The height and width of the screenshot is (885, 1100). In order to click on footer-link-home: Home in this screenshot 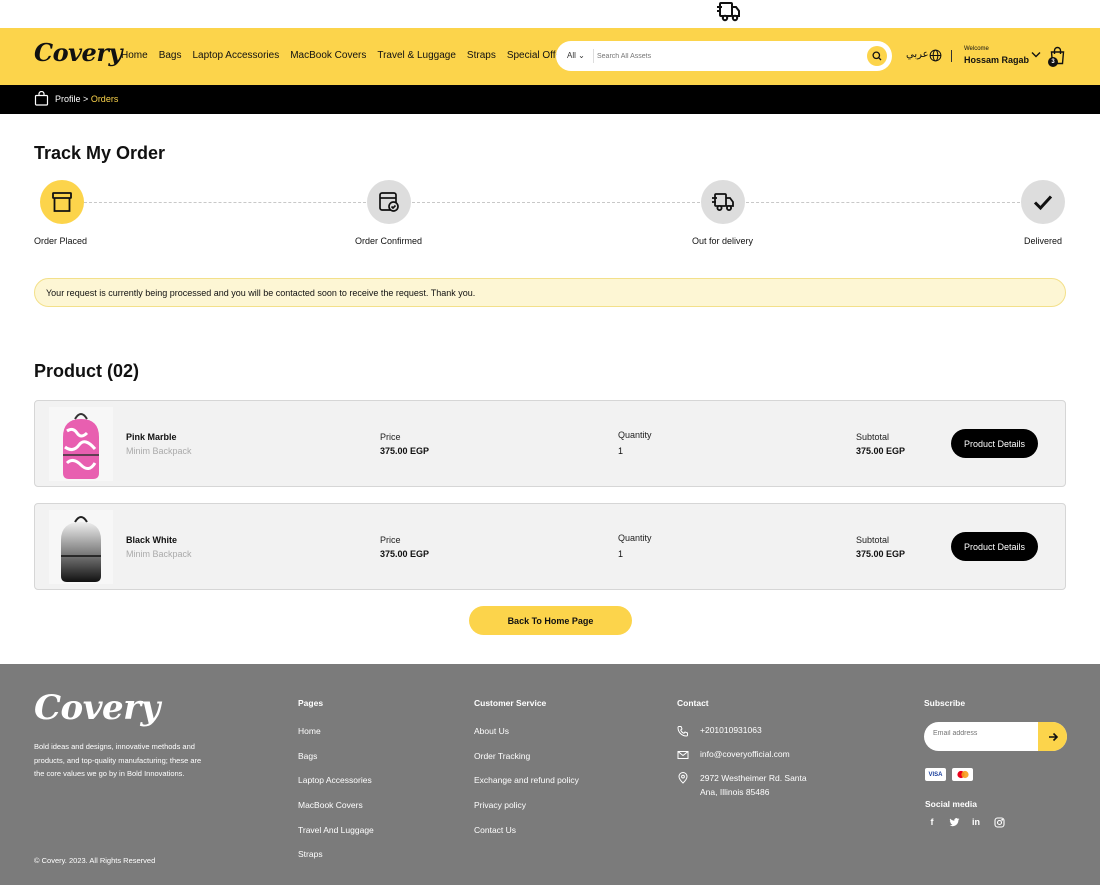, I will do `click(336, 738)`.